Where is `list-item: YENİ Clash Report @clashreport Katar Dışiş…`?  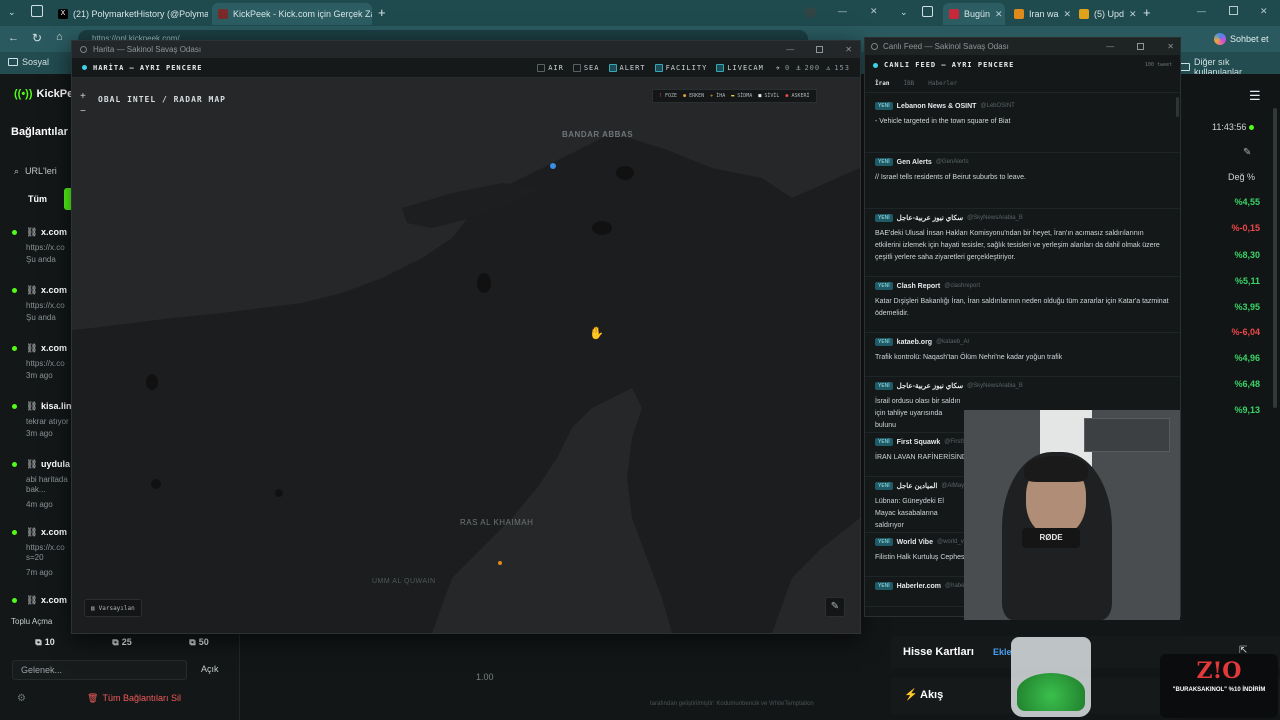
list-item: YENİ Clash Report @clashreport Katar Dışiş… is located at coordinates (1022, 305).